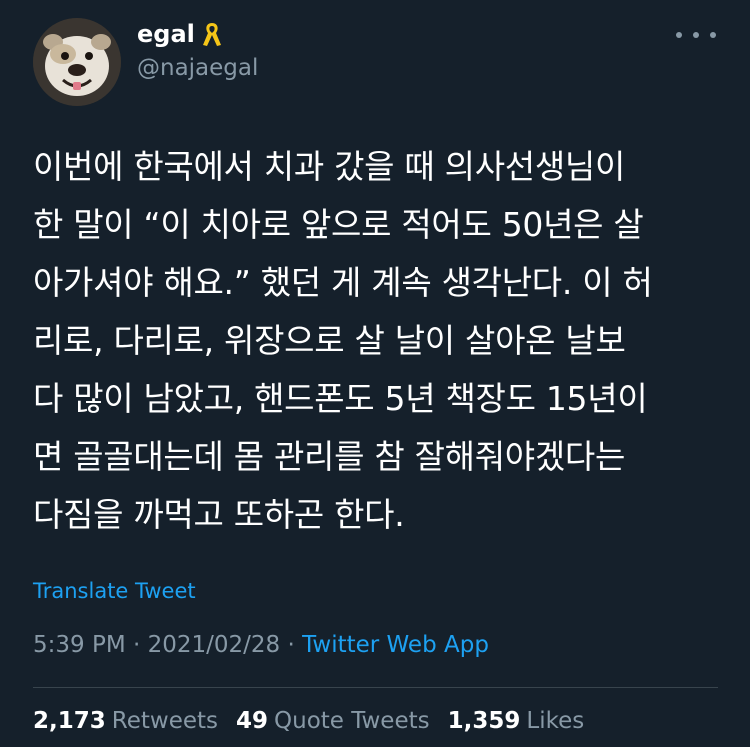 Image resolution: width=750 pixels, height=747 pixels. I want to click on tweet-date: 2021/02/28, so click(214, 645).